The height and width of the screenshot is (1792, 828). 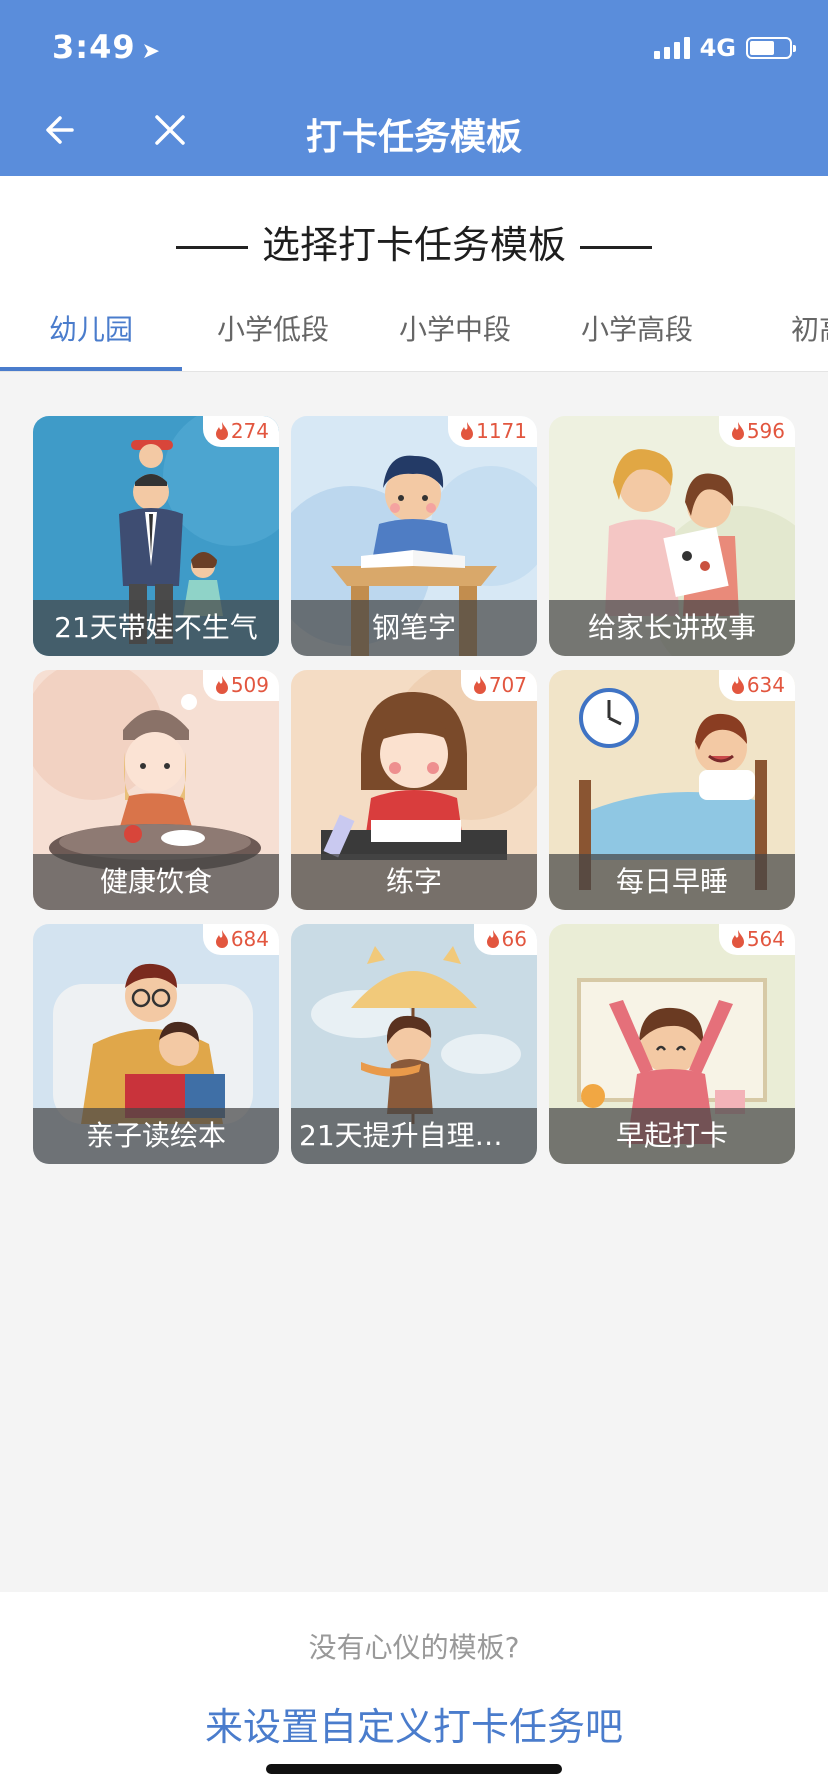 I want to click on popularity-badge: 274, so click(x=240, y=431).